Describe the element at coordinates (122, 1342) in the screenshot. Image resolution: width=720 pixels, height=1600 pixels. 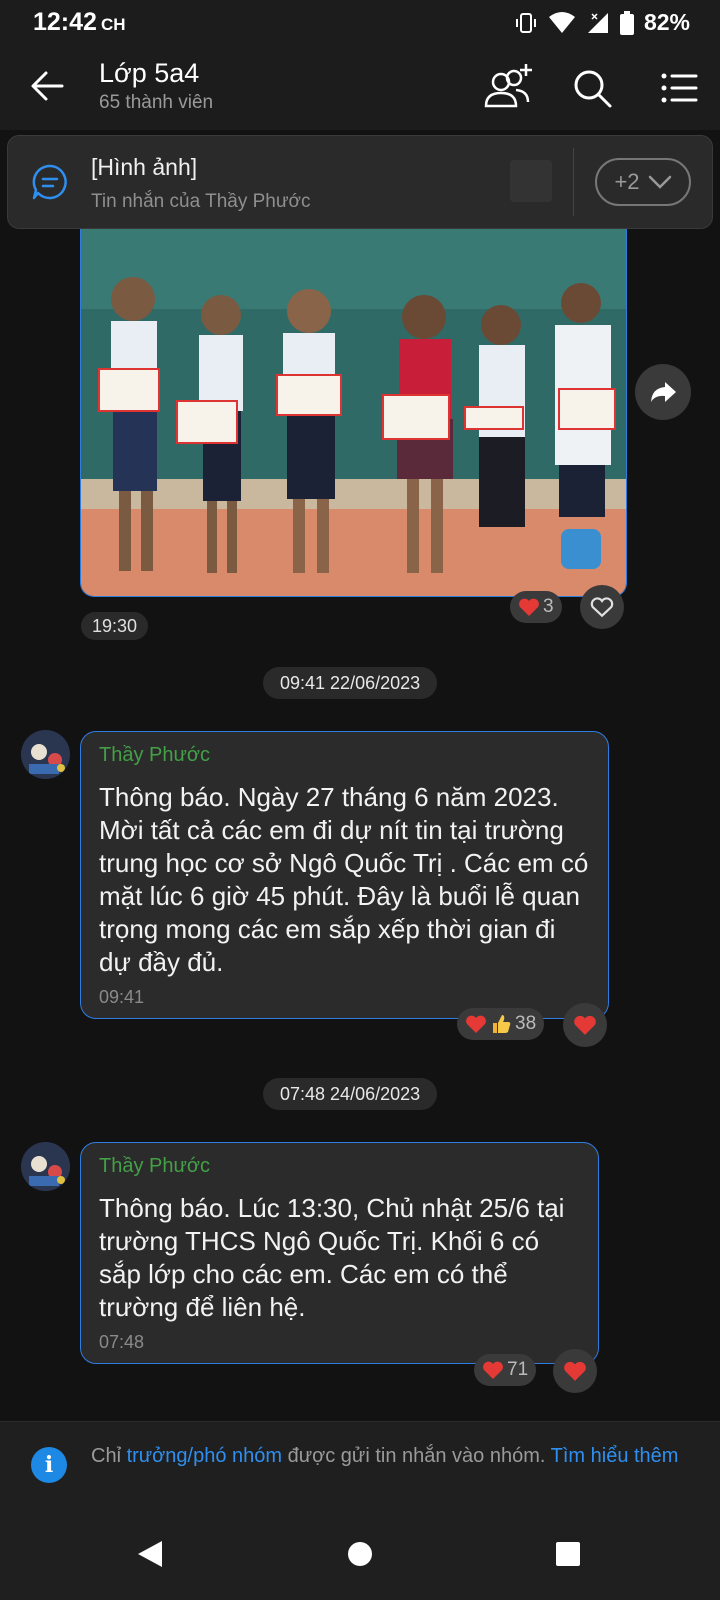
I see `message-time: 07:48` at that location.